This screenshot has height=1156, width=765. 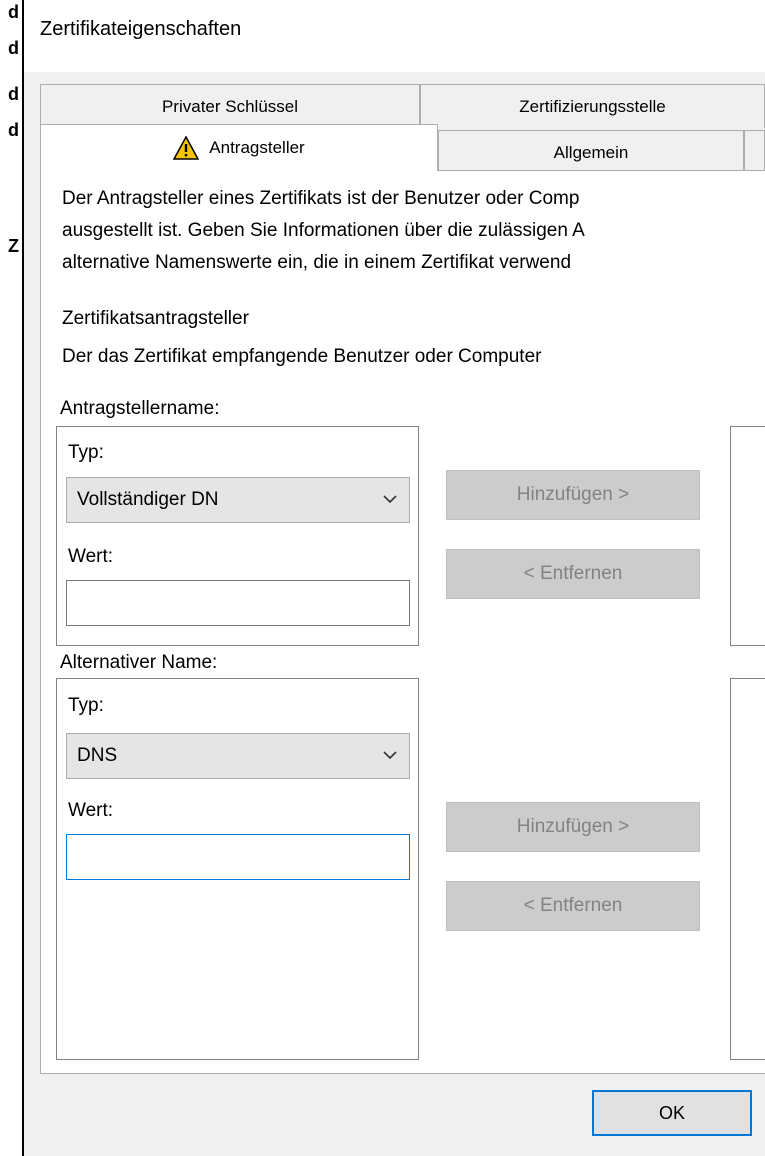 I want to click on button-label: OK, so click(x=671, y=1112).